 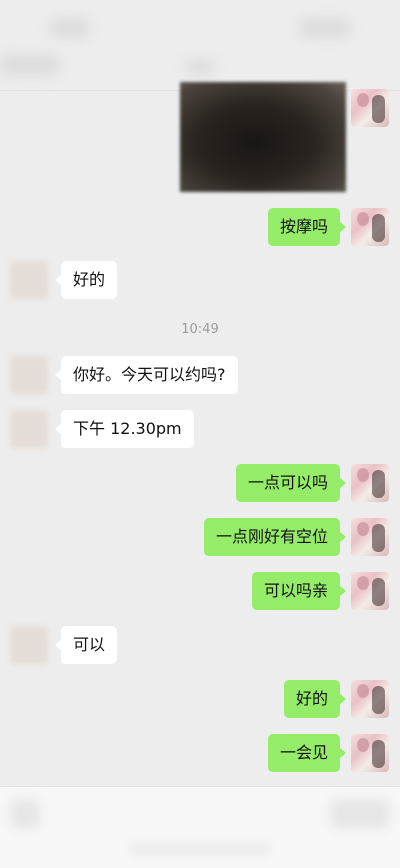 What do you see at coordinates (291, 483) in the screenshot?
I see `message-bubble: 一点可以吗` at bounding box center [291, 483].